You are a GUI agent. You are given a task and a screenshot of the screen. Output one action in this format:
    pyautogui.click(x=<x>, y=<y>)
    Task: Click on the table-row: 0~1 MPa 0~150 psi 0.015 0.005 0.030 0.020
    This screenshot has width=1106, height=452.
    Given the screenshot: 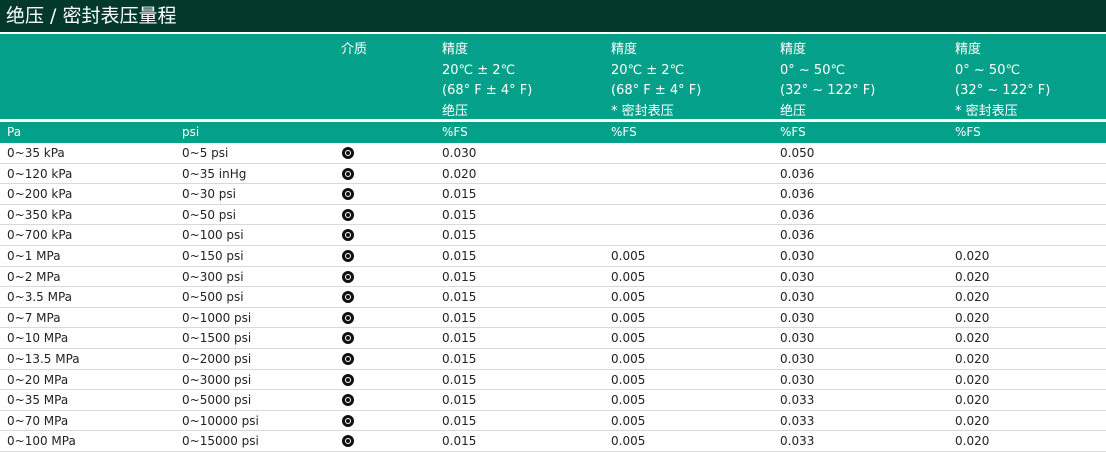 What is the action you would take?
    pyautogui.click(x=553, y=256)
    